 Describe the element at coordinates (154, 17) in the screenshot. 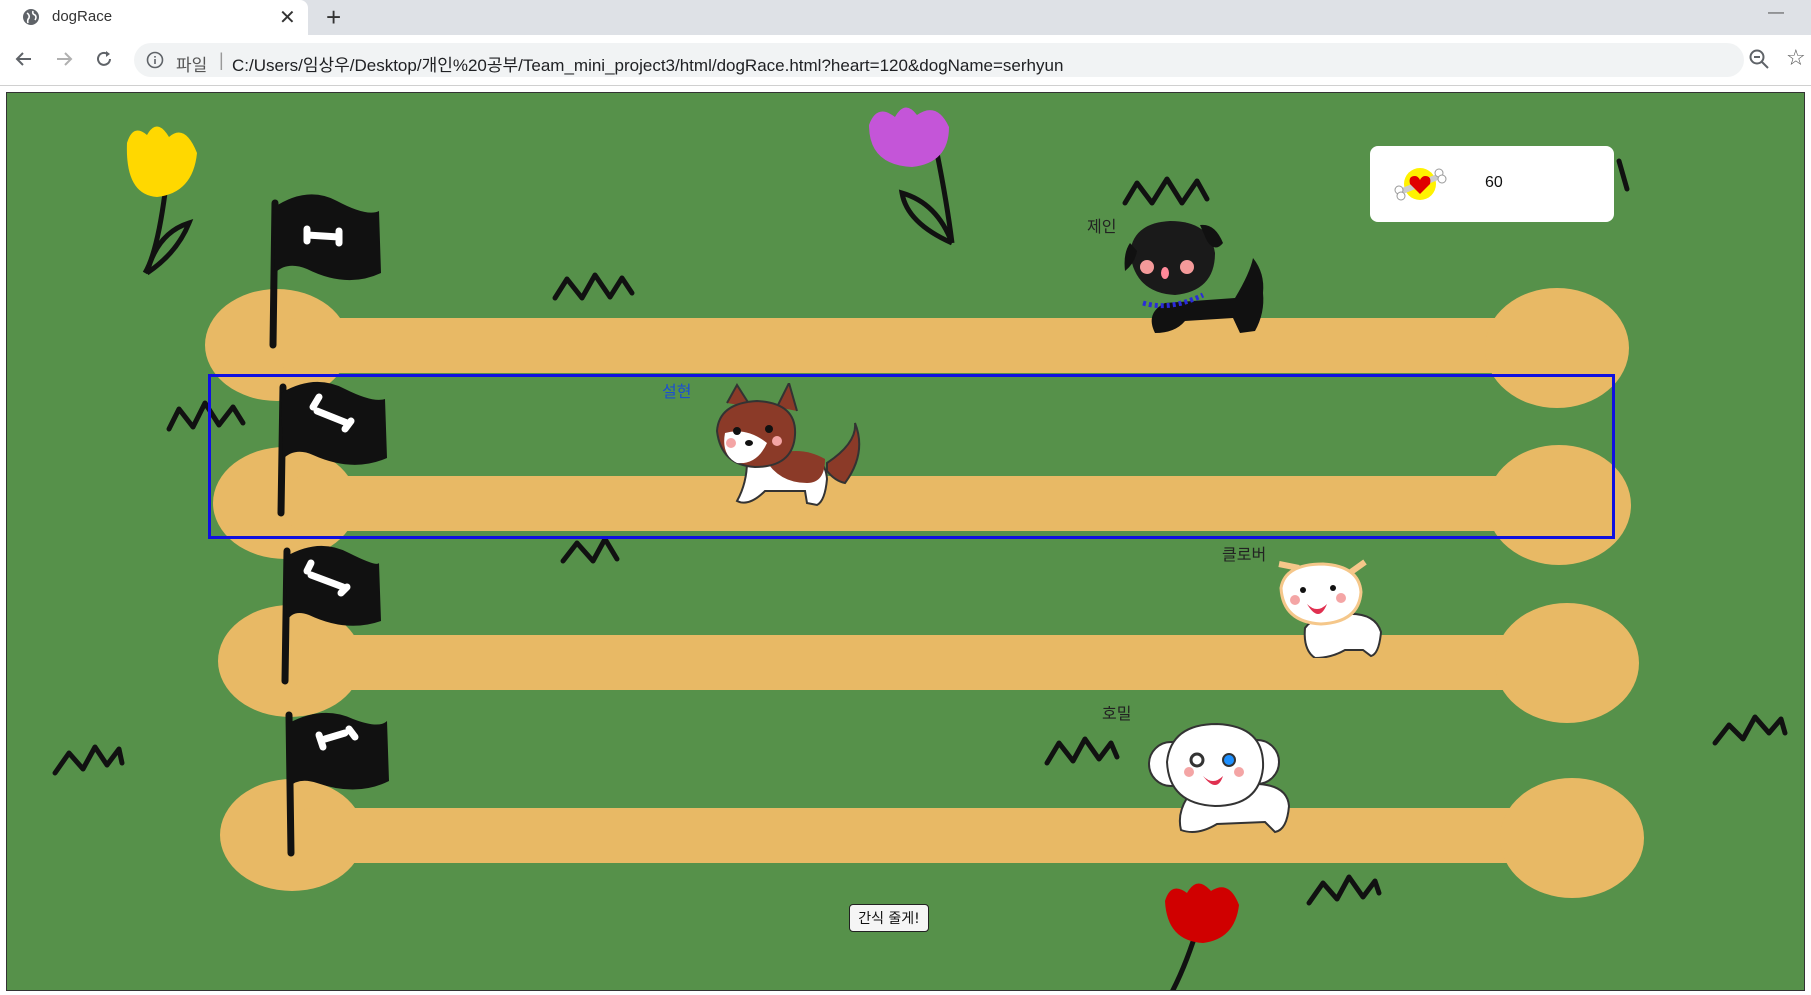

I see `browser-tab: dogRace ✕` at that location.